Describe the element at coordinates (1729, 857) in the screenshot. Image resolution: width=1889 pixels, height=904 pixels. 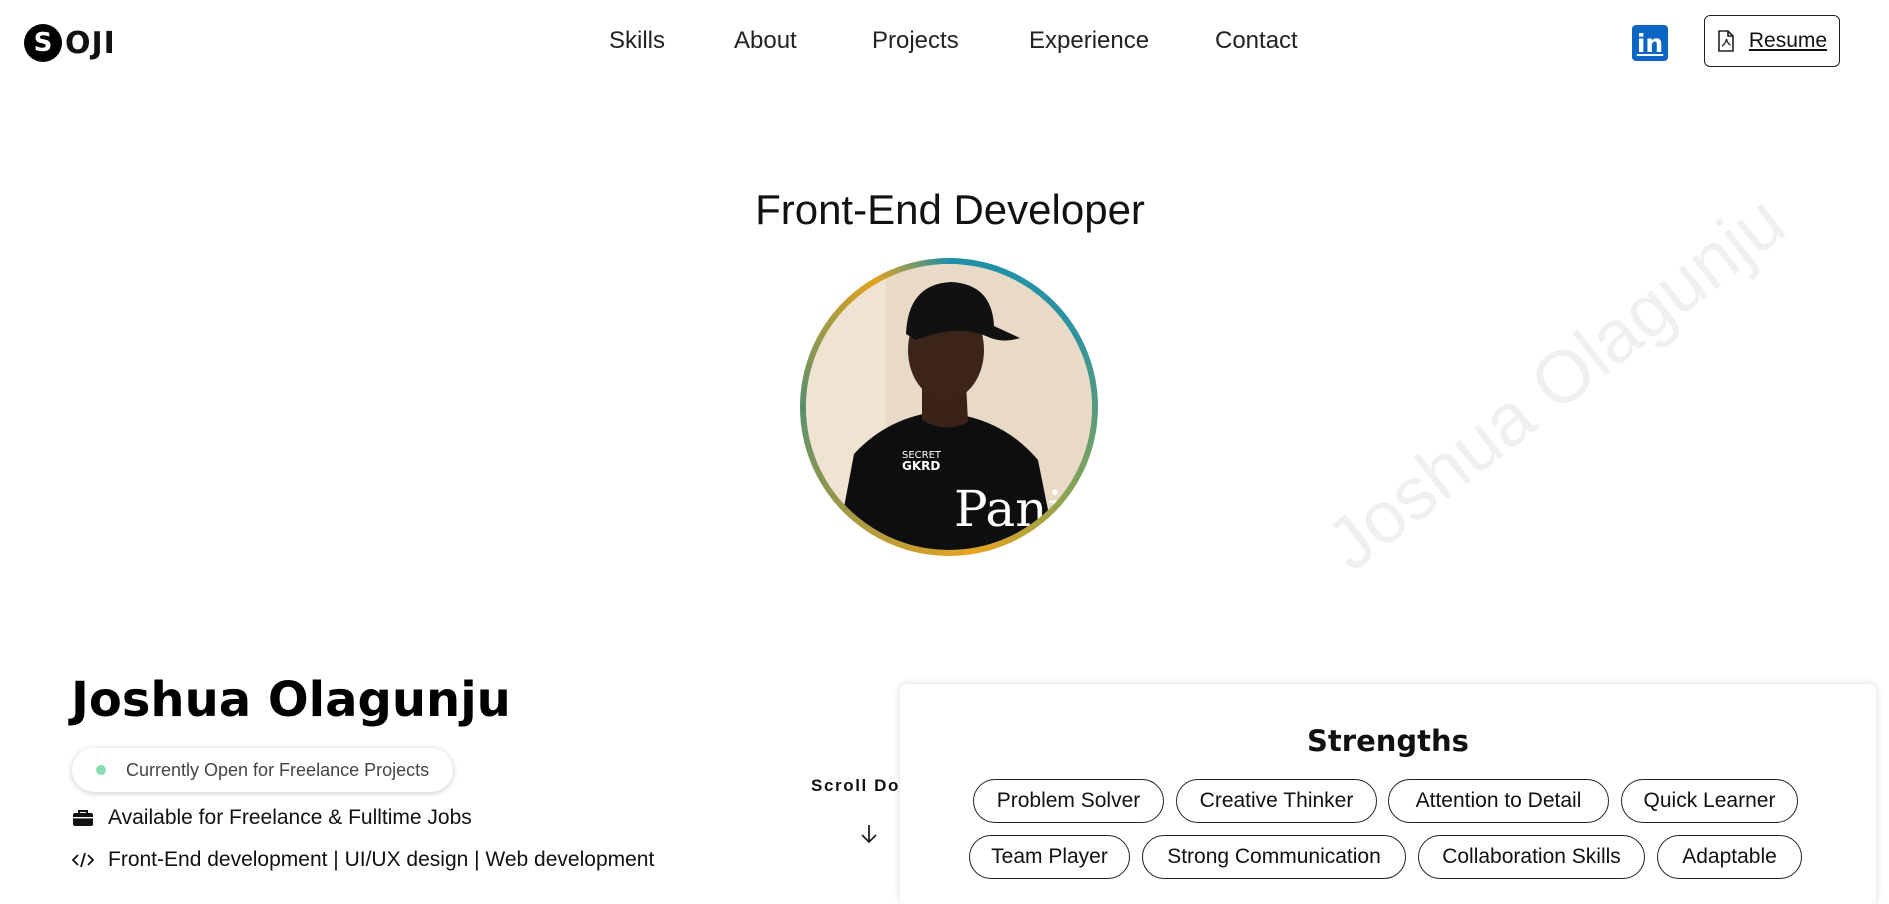
I see `strength-chip: Adaptable` at that location.